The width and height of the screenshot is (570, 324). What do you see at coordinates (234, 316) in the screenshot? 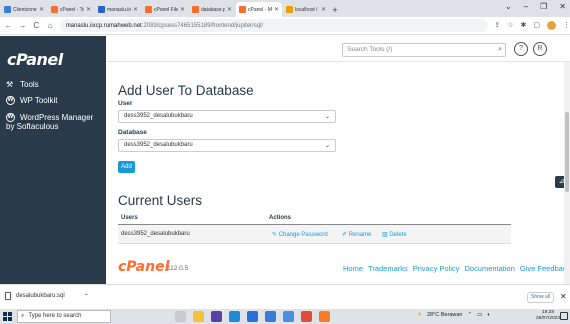
I see `edge-icon` at bounding box center [234, 316].